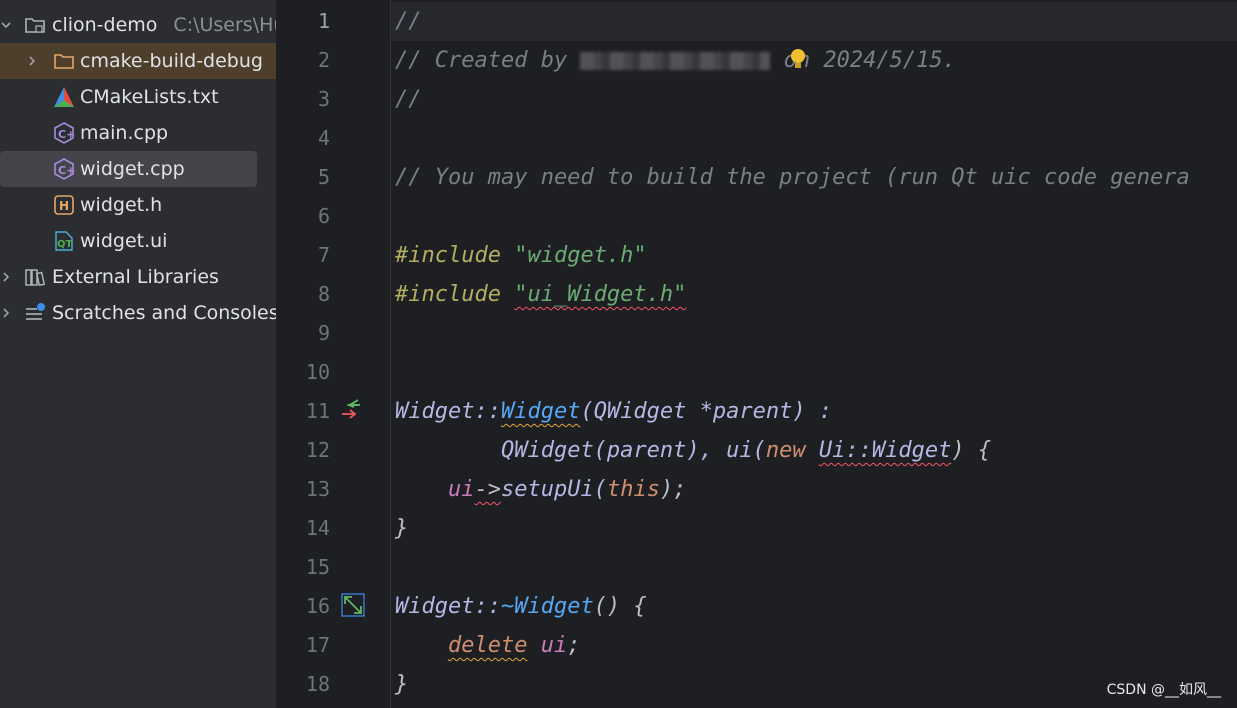  I want to click on code-line-16: Widget::~Widget() {, so click(521, 606).